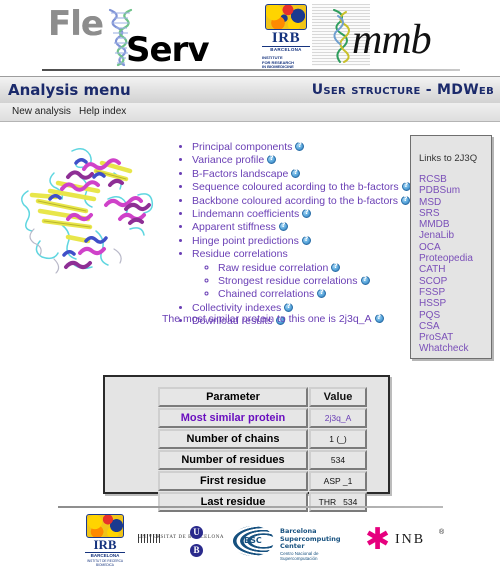 The height and width of the screenshot is (569, 500). Describe the element at coordinates (250, 90) in the screenshot. I see `page-titlebar: Analysis menu User structure - MDWeb` at that location.